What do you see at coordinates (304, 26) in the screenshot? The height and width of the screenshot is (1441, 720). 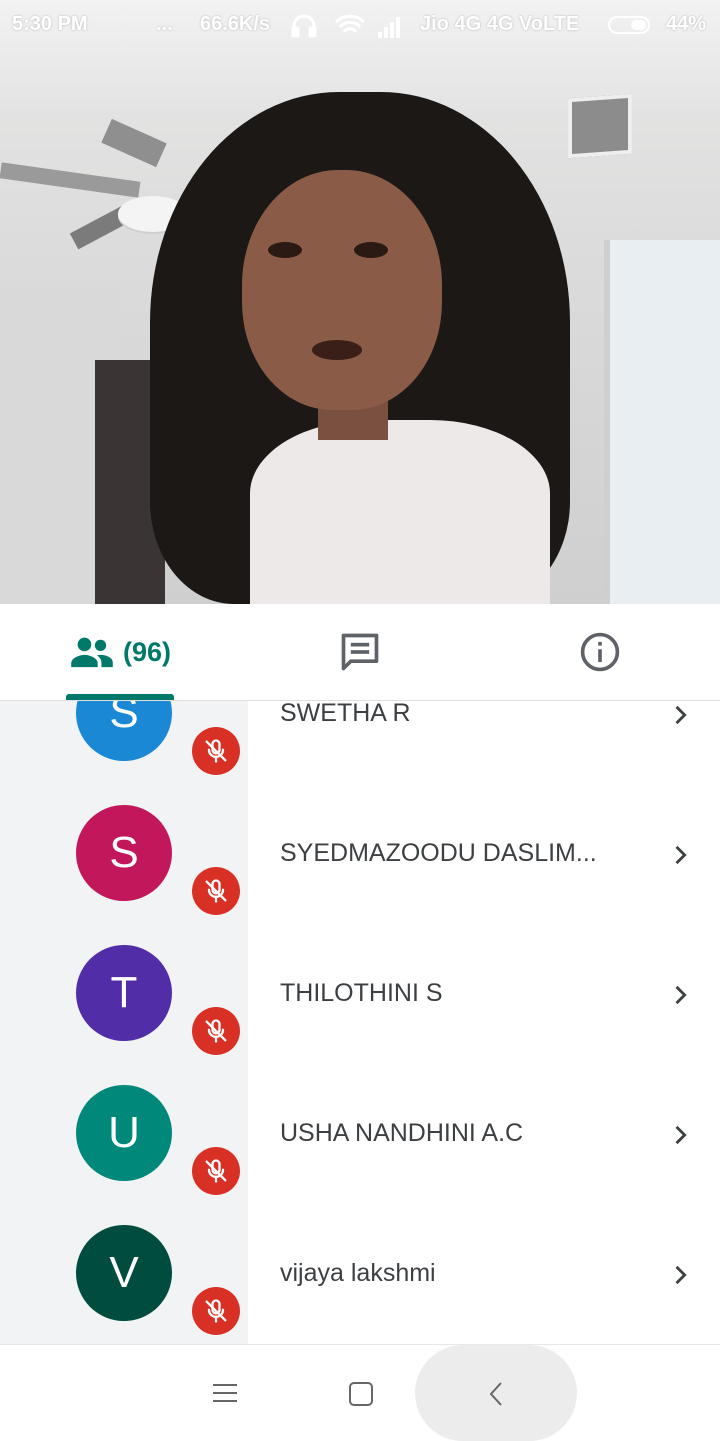 I see `headphones-icon` at bounding box center [304, 26].